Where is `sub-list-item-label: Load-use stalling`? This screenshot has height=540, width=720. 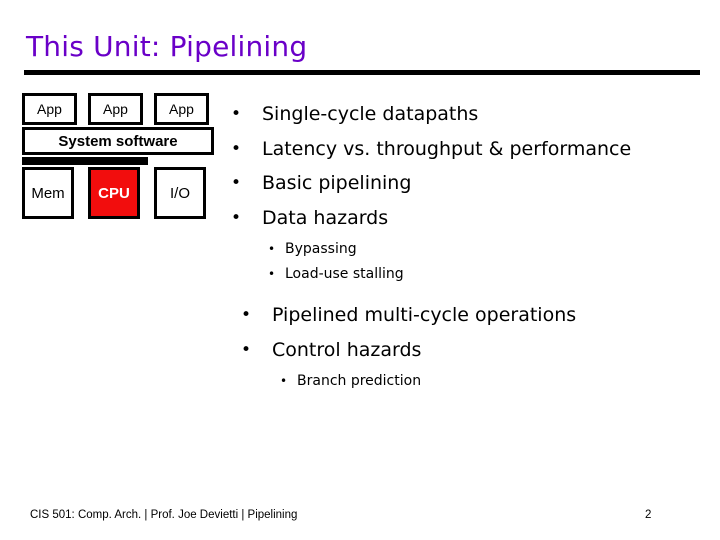 sub-list-item-label: Load-use stalling is located at coordinates (344, 273).